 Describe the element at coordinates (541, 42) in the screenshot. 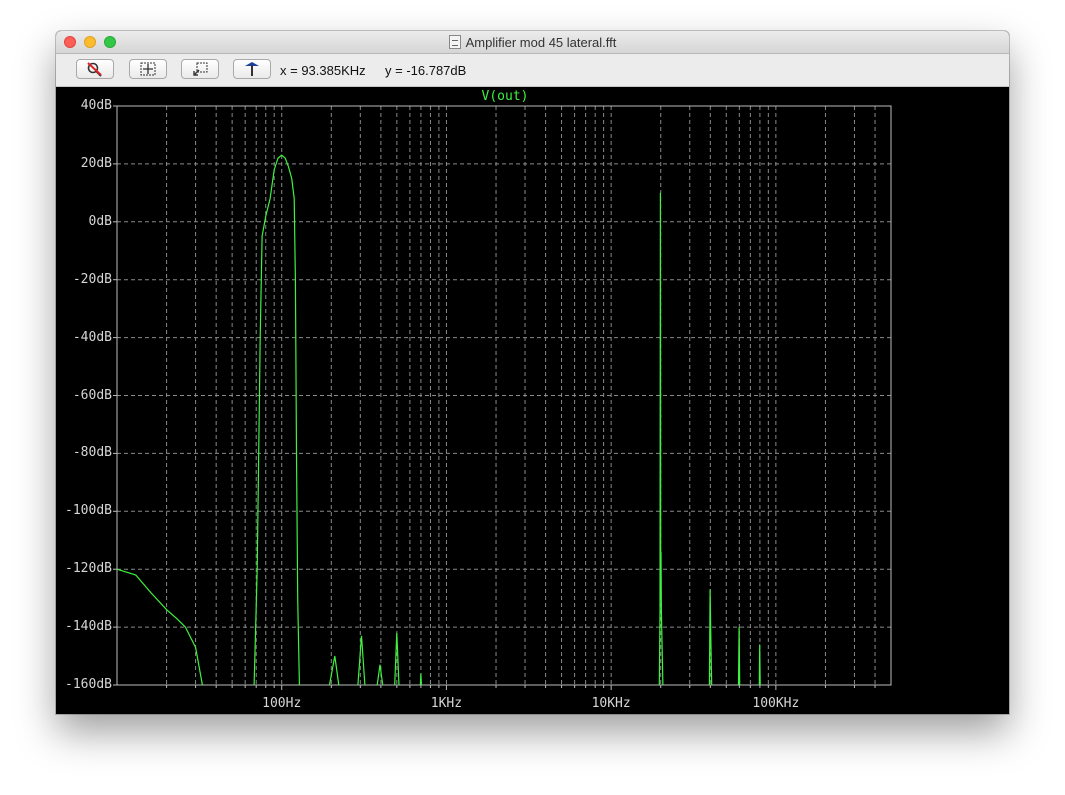

I see `window-title: Amplifier mod 45 lateral.fft` at that location.